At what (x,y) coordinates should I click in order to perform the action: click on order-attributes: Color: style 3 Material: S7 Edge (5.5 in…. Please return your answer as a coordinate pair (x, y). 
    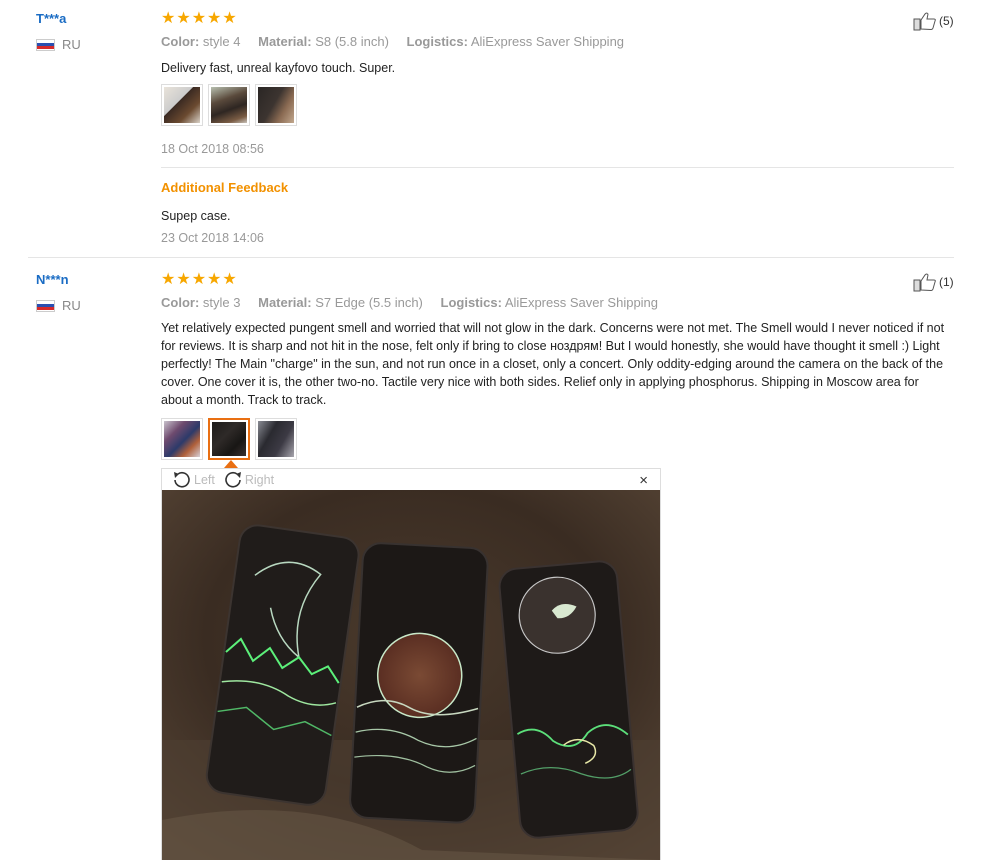
    Looking at the image, I should click on (416, 302).